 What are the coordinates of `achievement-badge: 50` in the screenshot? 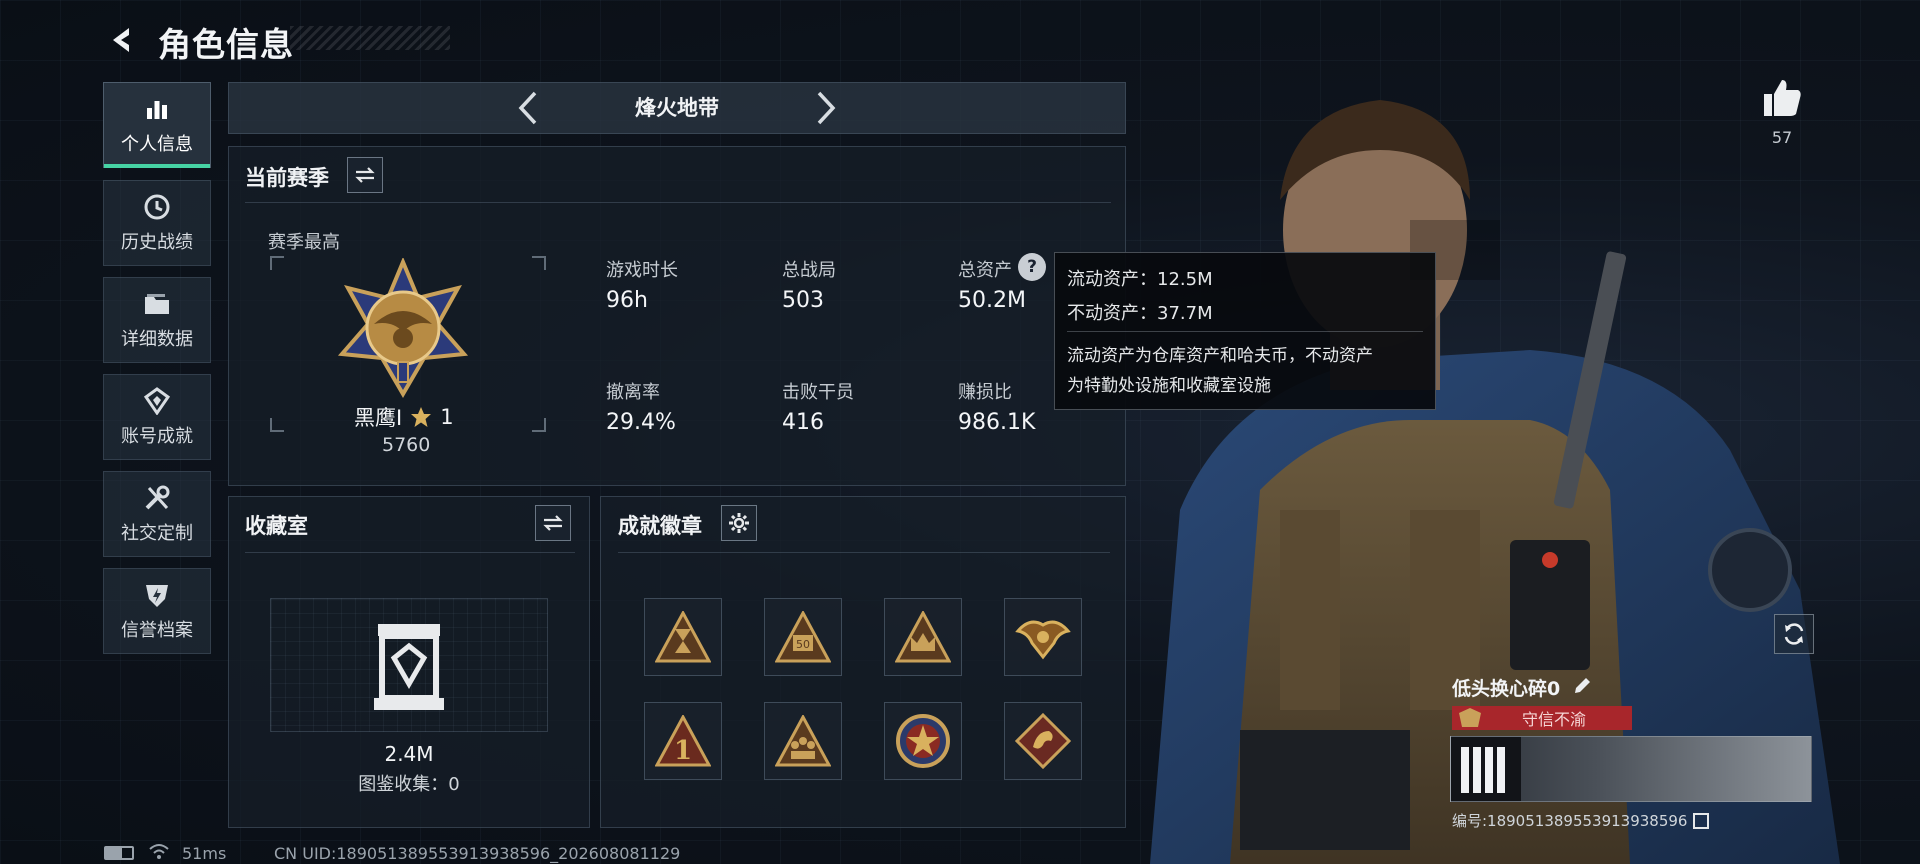 It's located at (803, 637).